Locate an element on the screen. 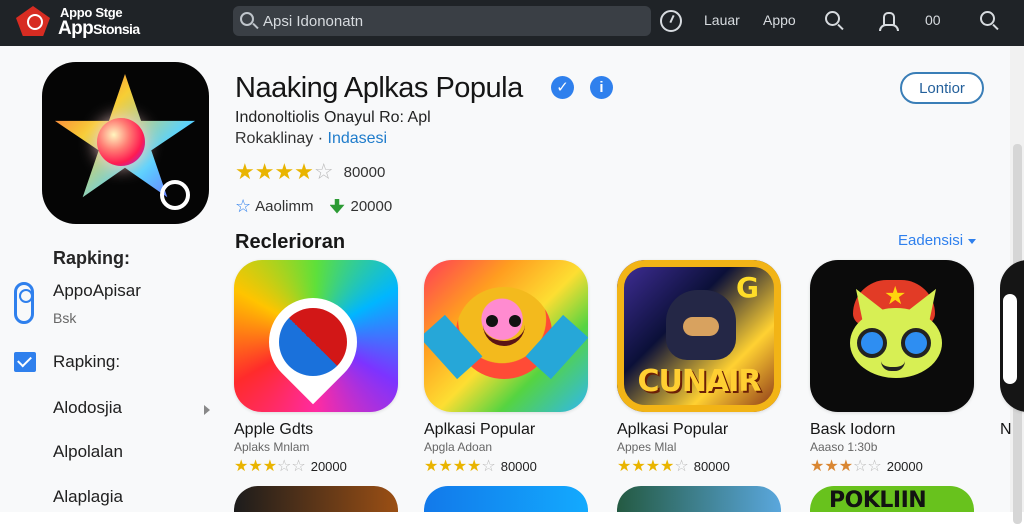 This screenshot has height=524, width=1024. adventure-game-icon: G CUNAIR is located at coordinates (699, 336).